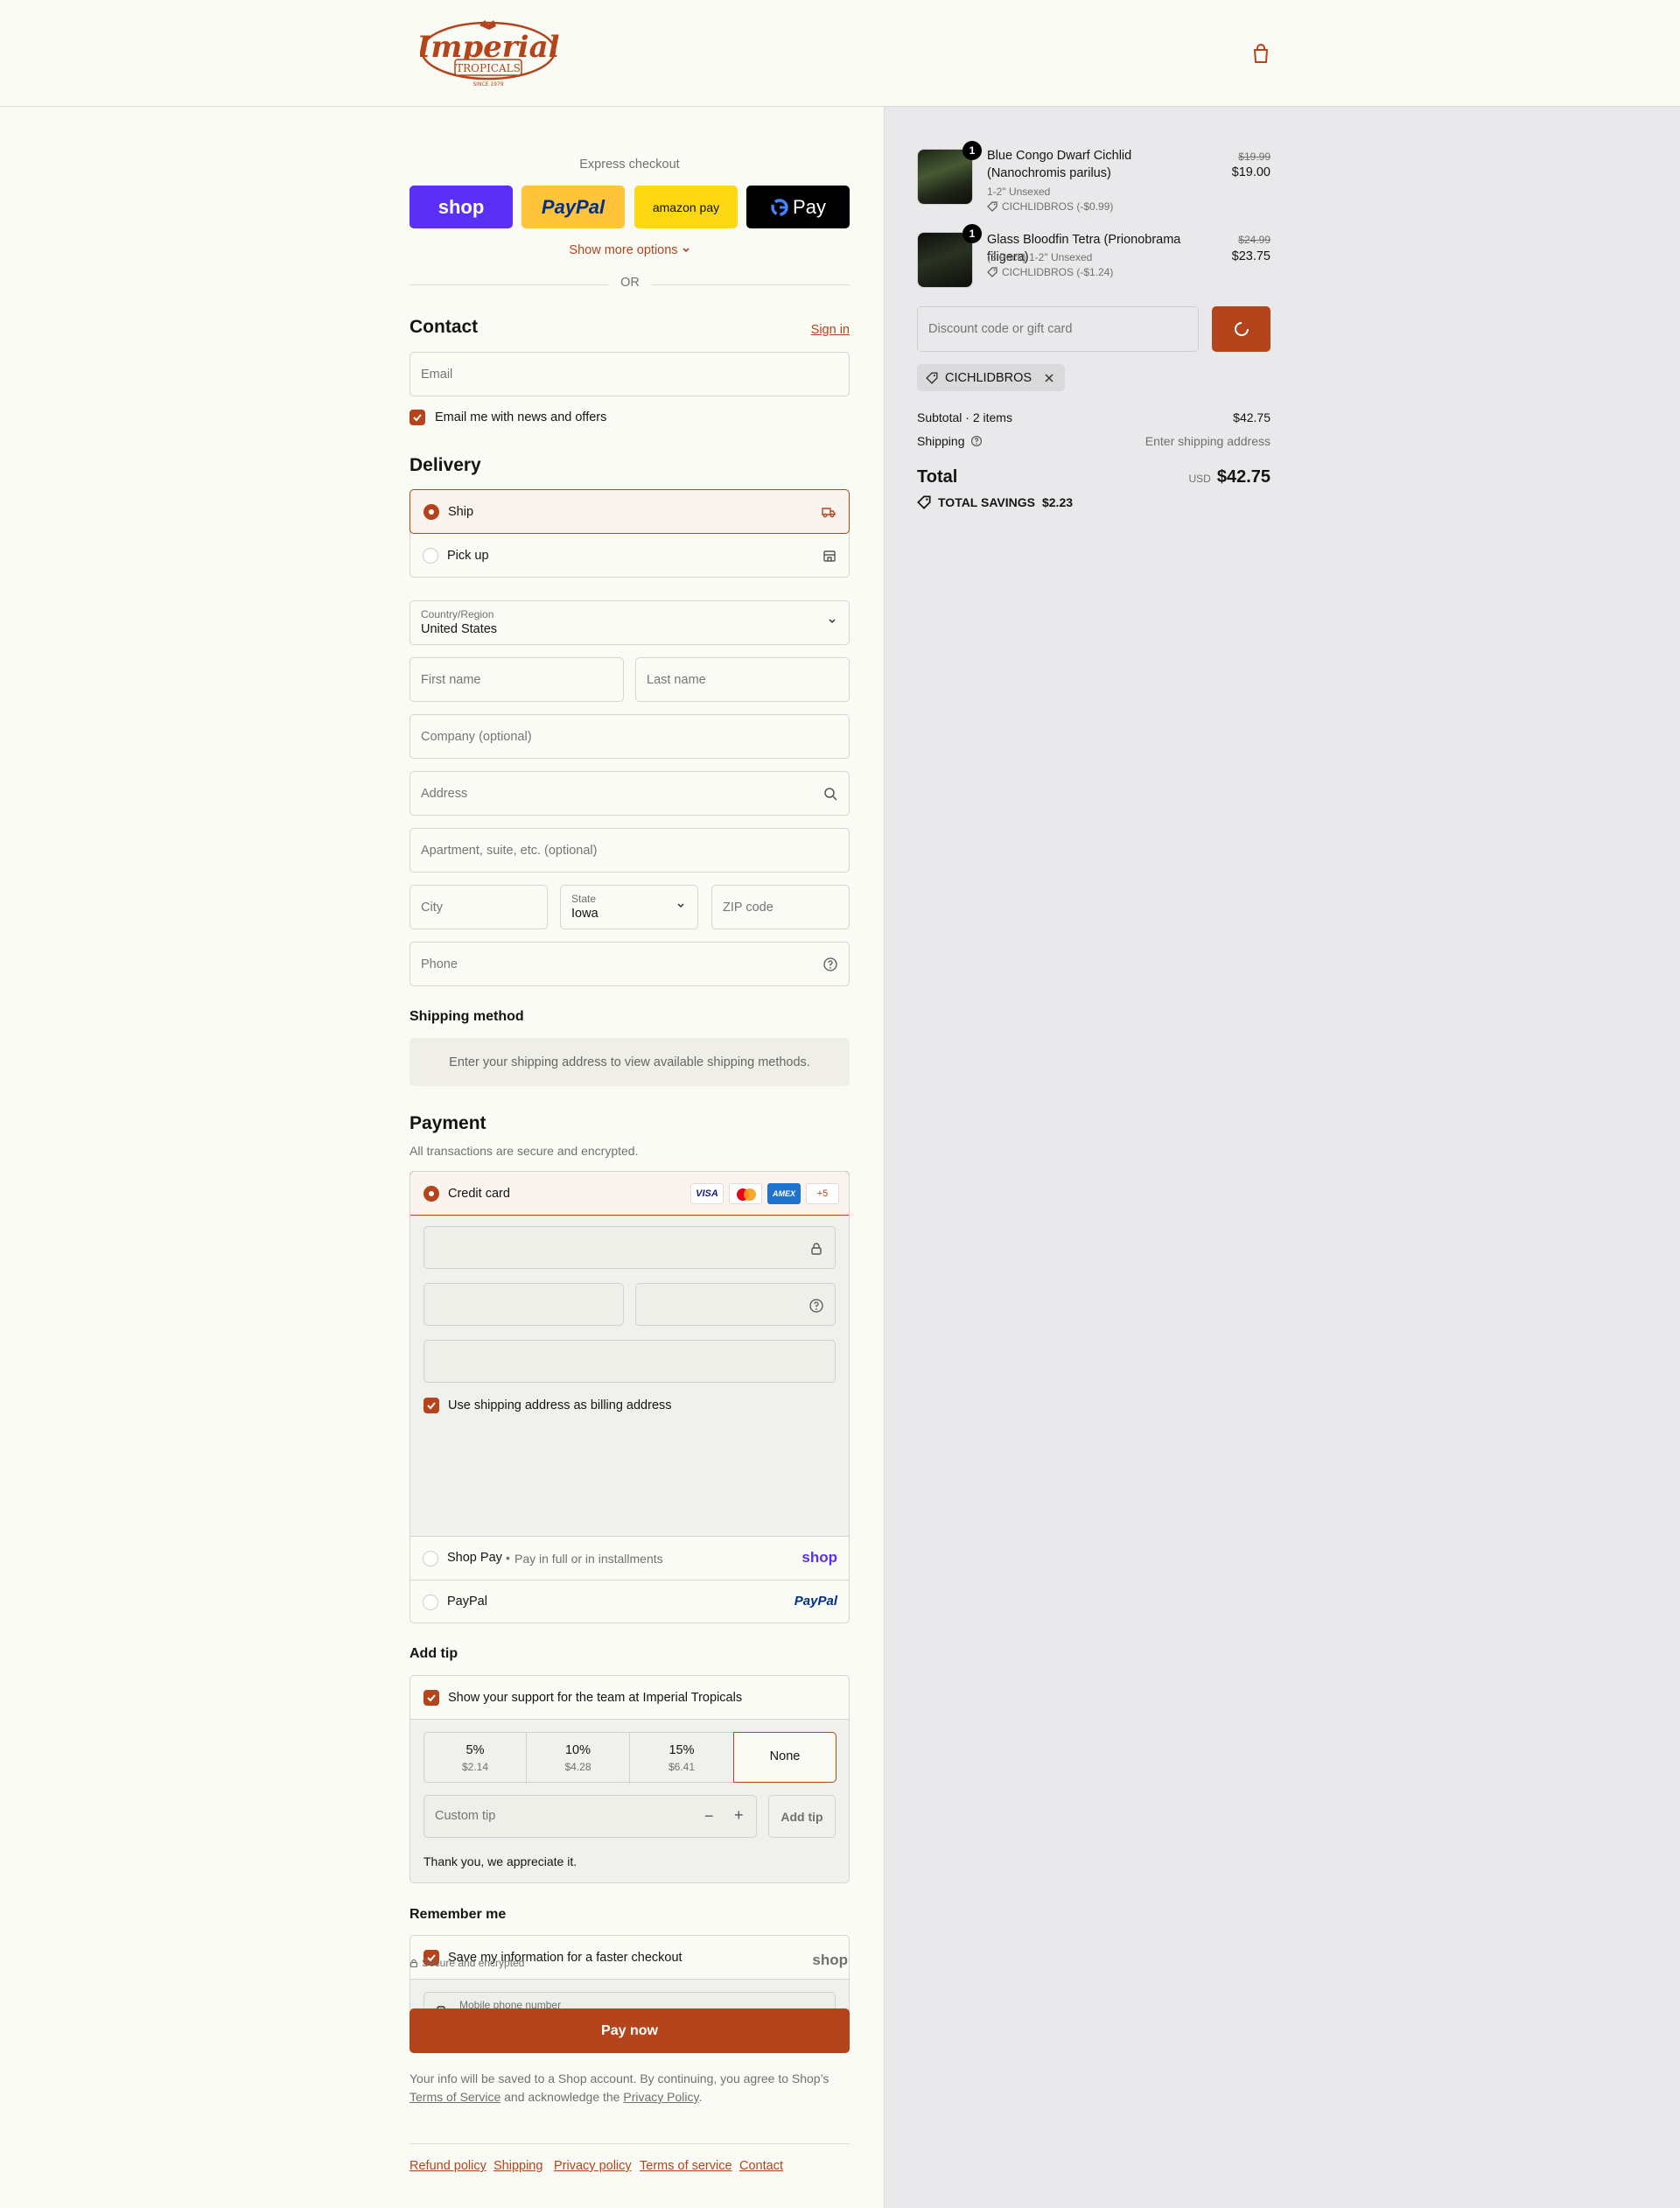 This screenshot has height=2208, width=1680. I want to click on country-label: Country/Region, so click(457, 614).